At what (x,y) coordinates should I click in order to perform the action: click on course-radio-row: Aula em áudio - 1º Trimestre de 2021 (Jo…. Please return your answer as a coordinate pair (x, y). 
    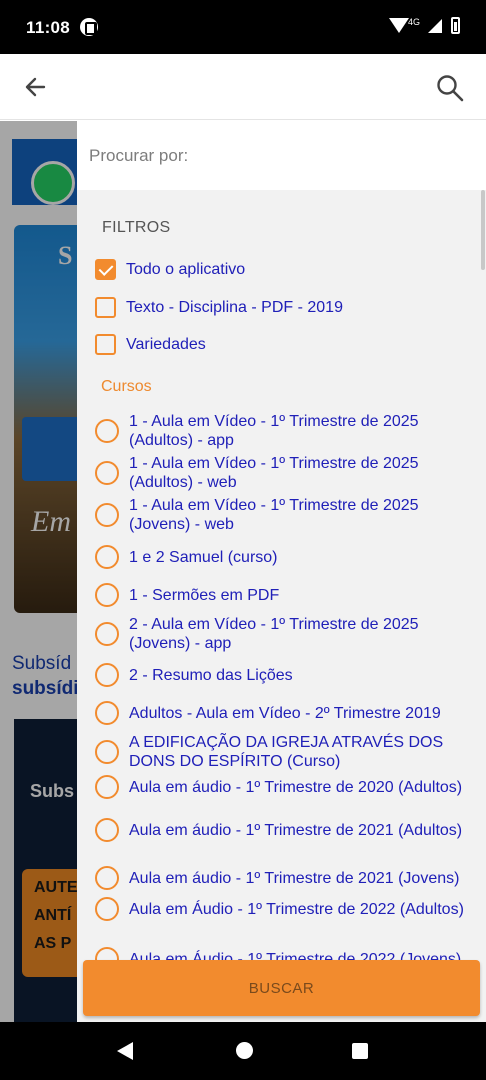
    Looking at the image, I should click on (285, 878).